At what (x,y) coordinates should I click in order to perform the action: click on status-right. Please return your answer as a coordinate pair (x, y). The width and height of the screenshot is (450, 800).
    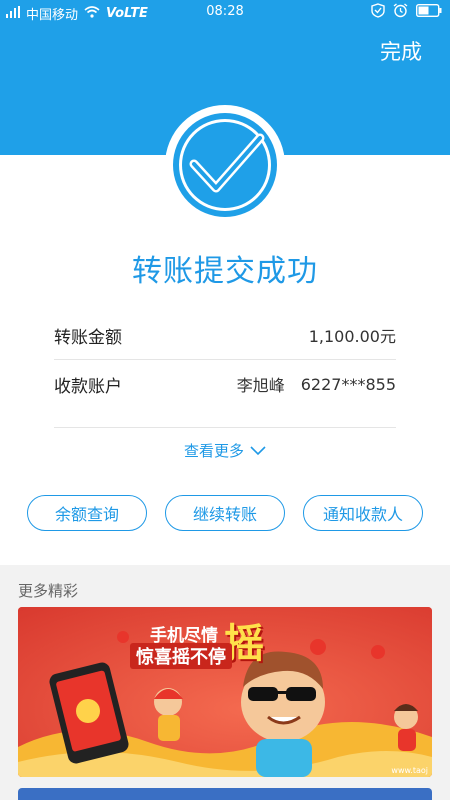
    Looking at the image, I should click on (406, 12).